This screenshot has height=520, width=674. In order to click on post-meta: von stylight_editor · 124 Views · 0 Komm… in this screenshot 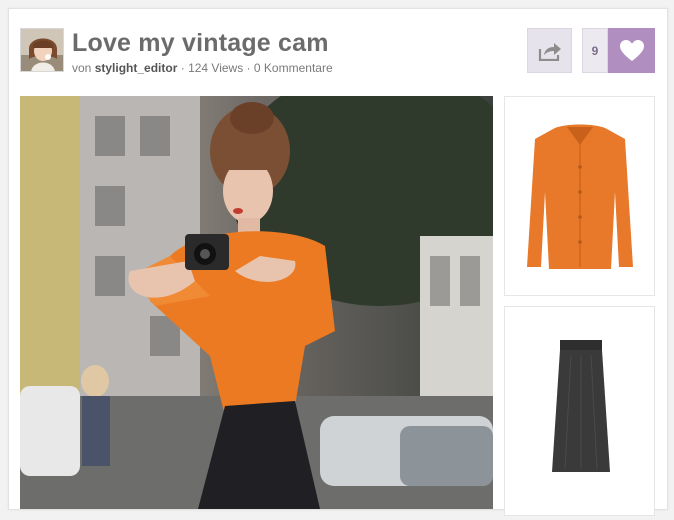, I will do `click(202, 68)`.